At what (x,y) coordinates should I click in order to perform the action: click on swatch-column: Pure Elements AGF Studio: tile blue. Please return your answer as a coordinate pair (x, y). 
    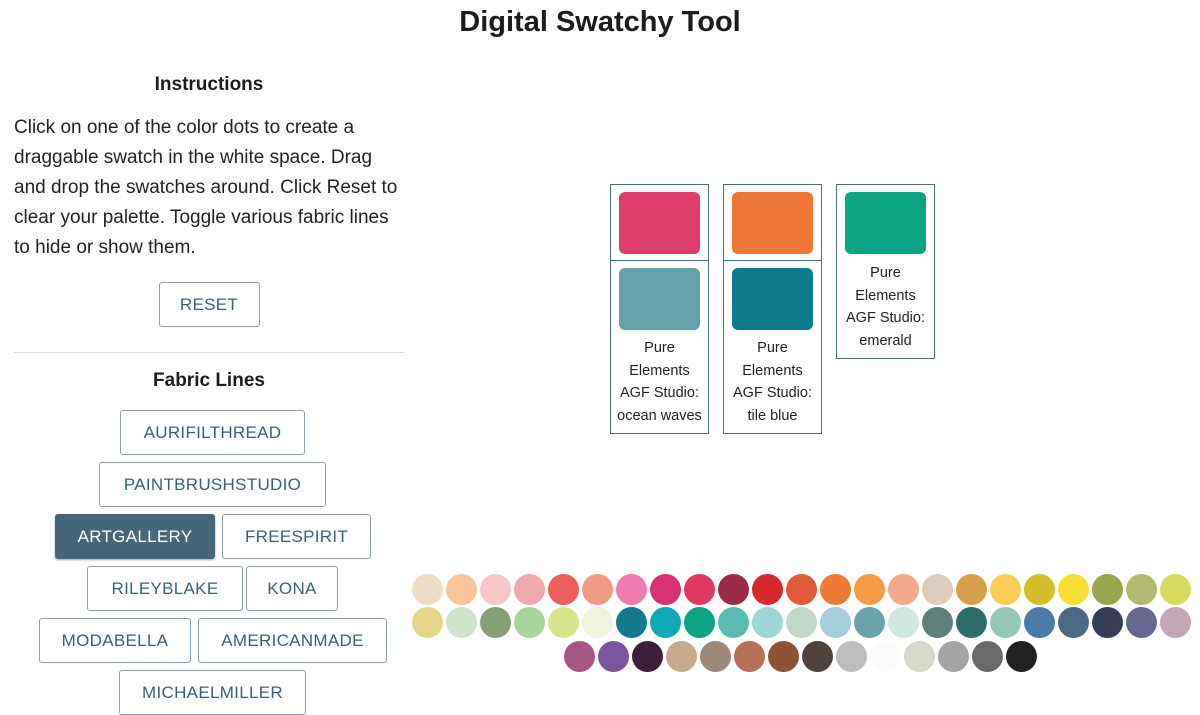
    Looking at the image, I should click on (772, 309).